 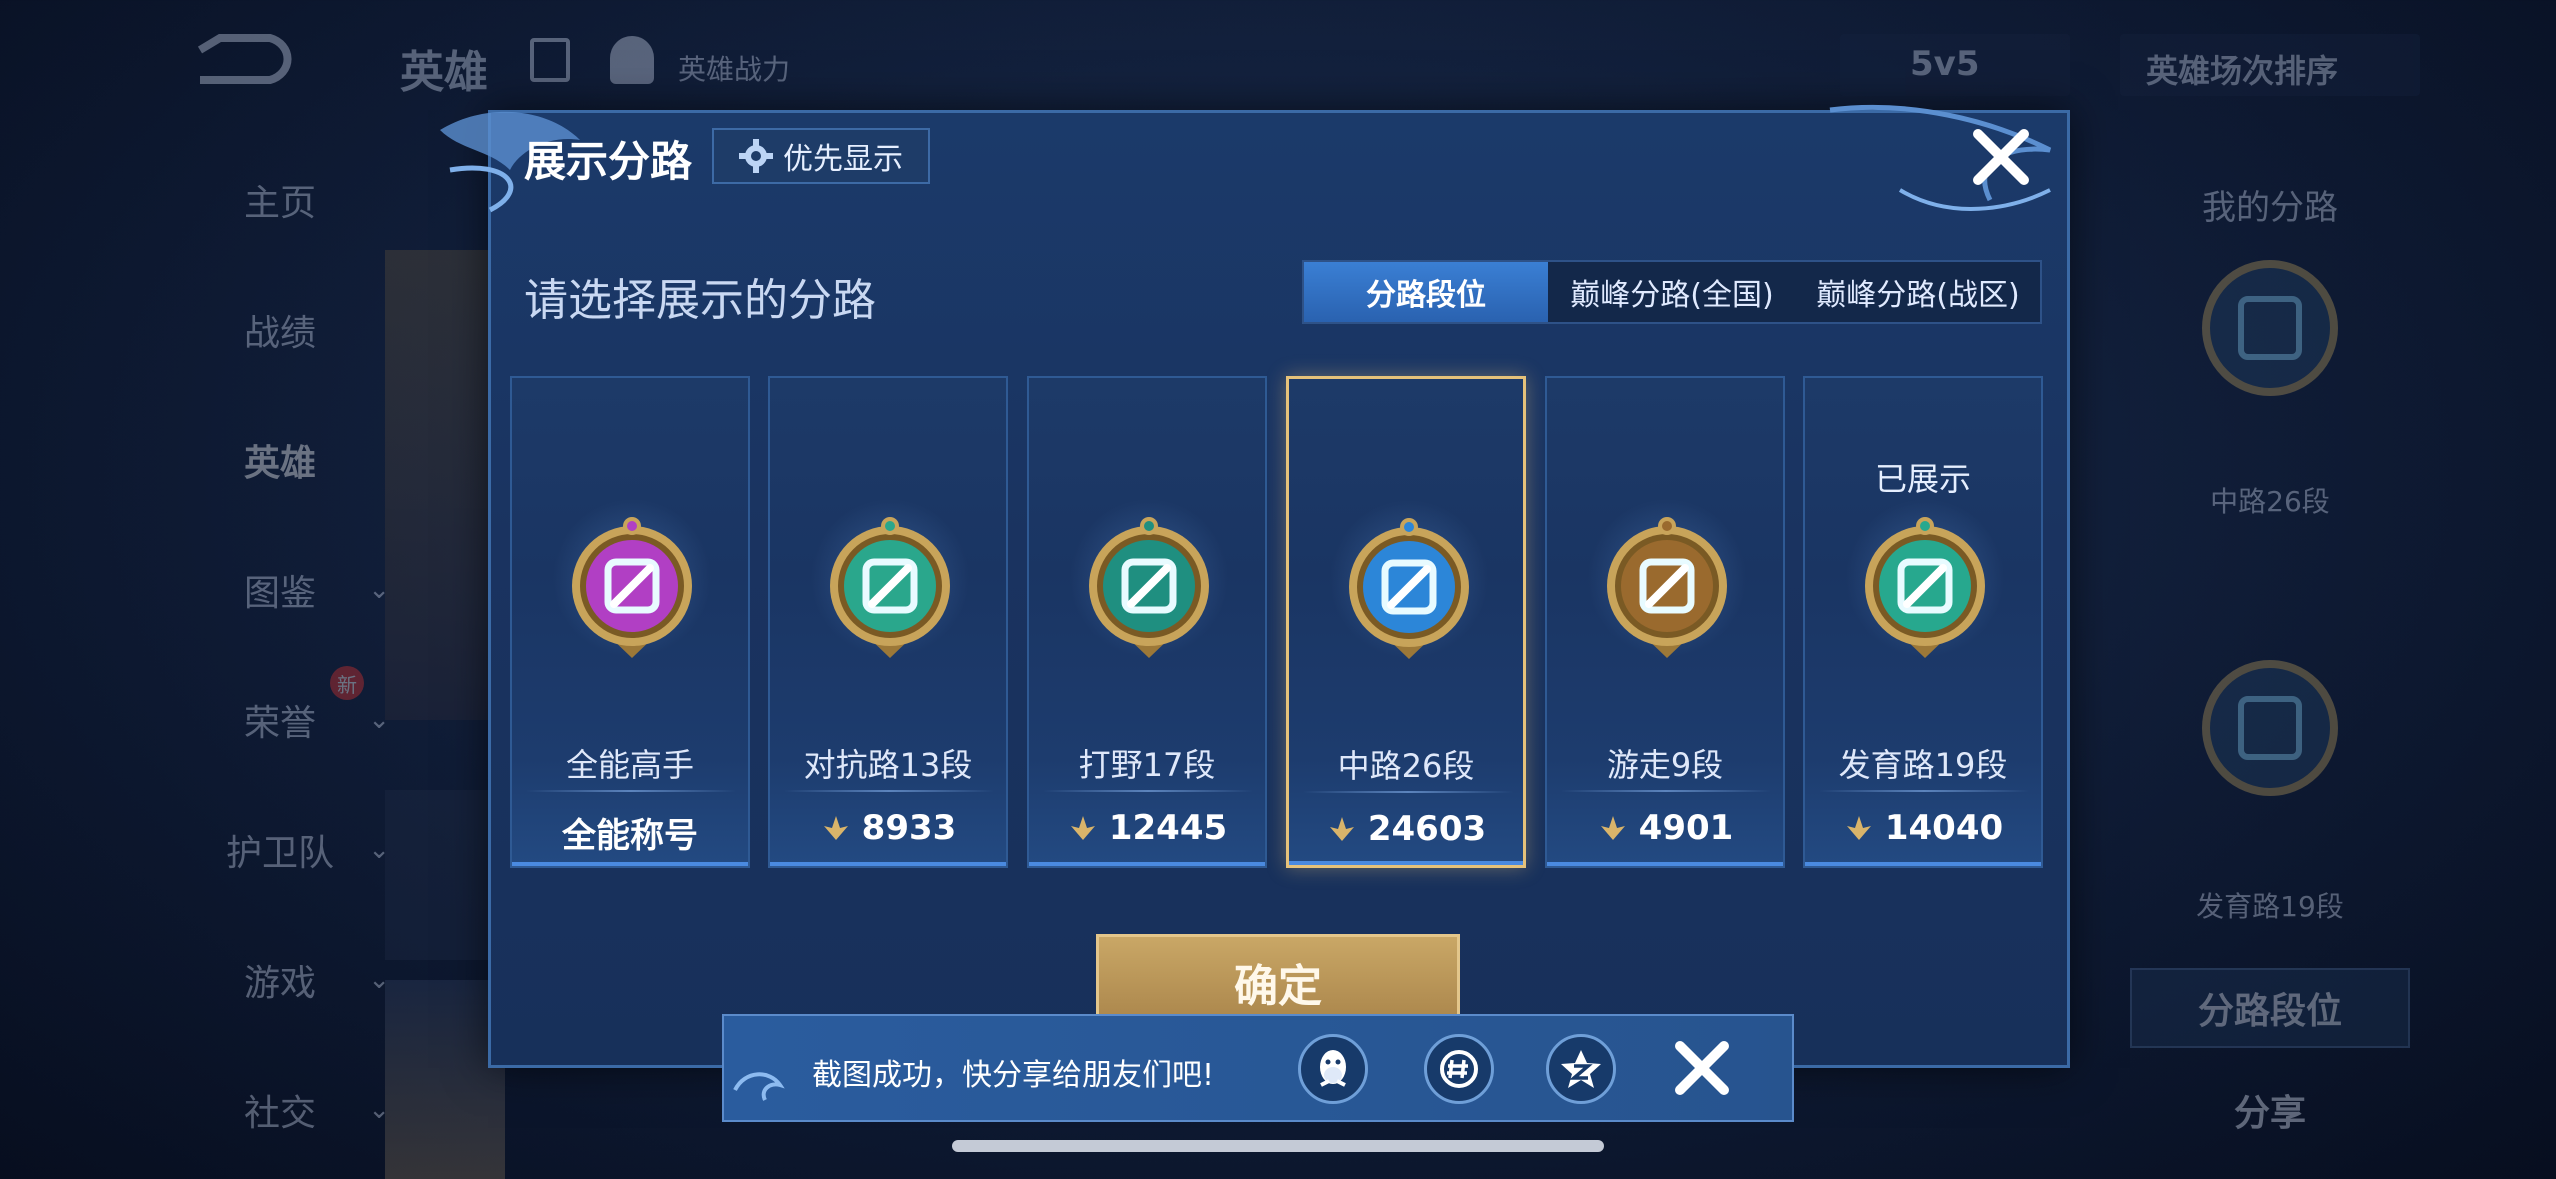 What do you see at coordinates (1955, 65) in the screenshot?
I see `mode-select: 5v5` at bounding box center [1955, 65].